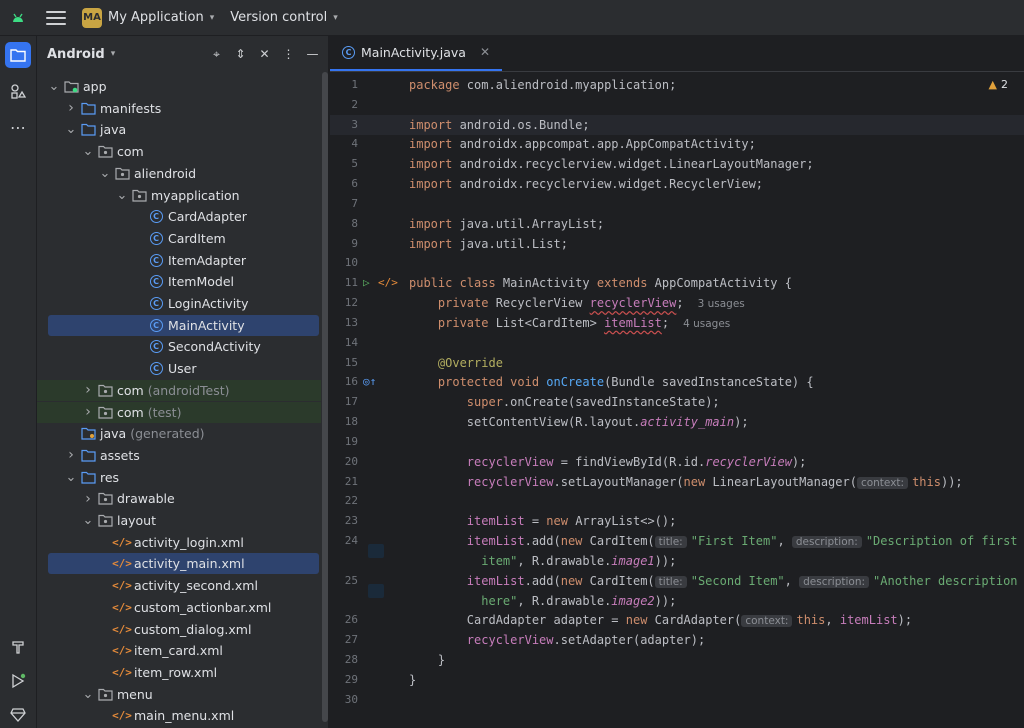  I want to click on code-token: , R.drawable., so click(564, 600).